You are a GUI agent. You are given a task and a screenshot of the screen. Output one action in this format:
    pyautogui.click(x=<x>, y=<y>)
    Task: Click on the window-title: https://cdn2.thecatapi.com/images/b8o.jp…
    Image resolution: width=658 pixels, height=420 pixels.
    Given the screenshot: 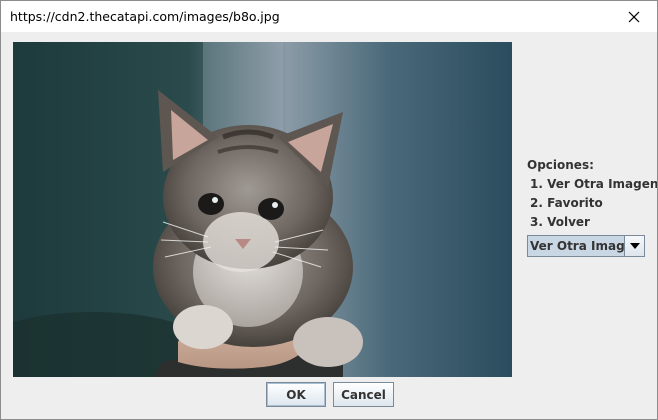 What is the action you would take?
    pyautogui.click(x=145, y=16)
    